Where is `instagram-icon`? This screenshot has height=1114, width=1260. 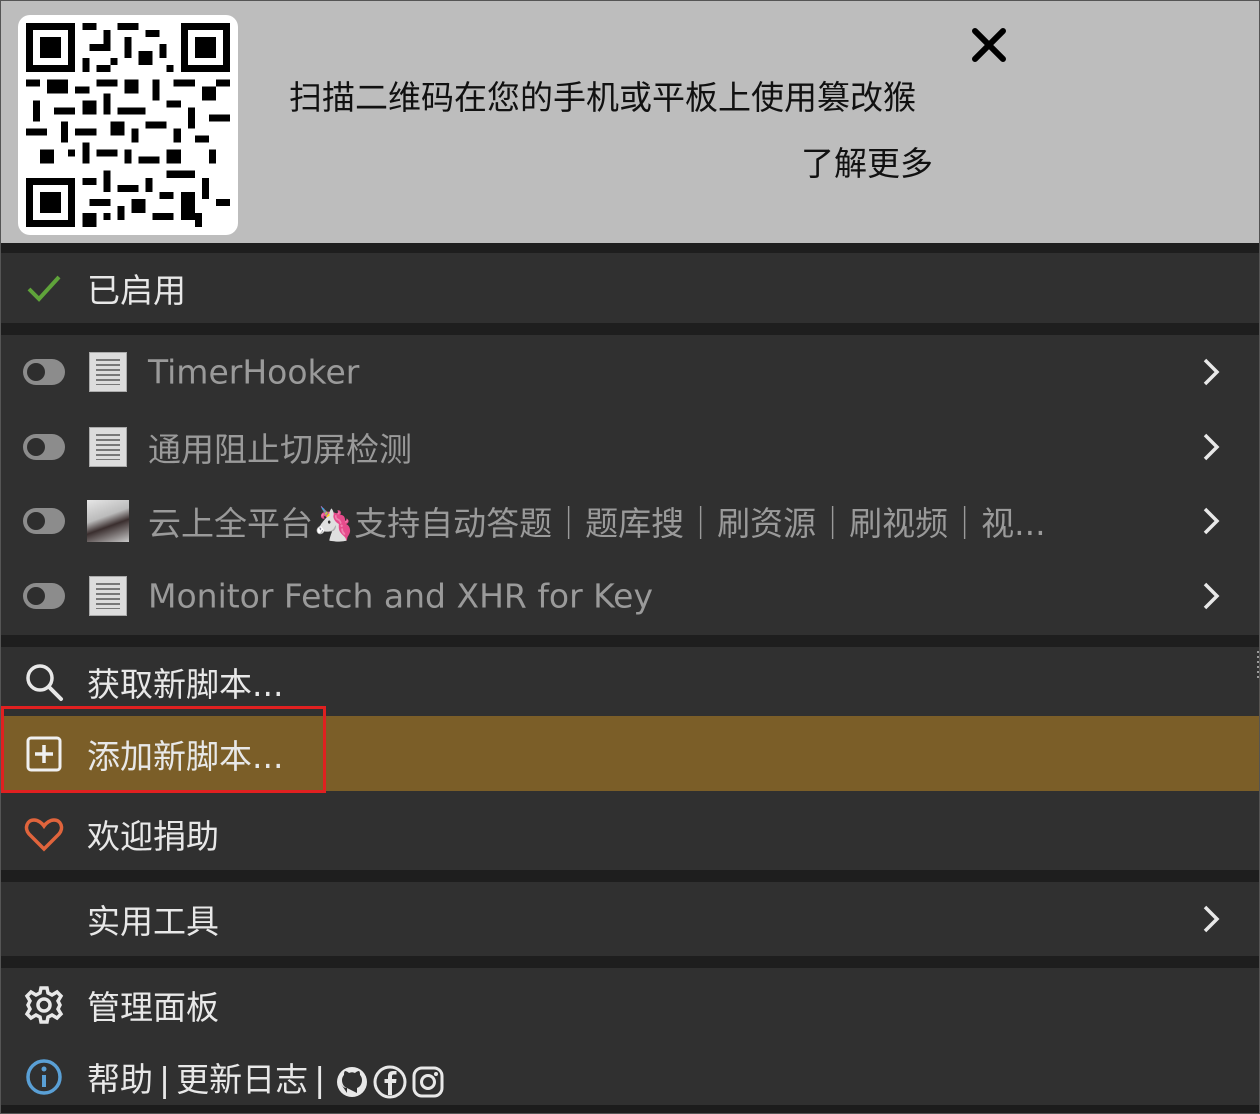
instagram-icon is located at coordinates (428, 1082).